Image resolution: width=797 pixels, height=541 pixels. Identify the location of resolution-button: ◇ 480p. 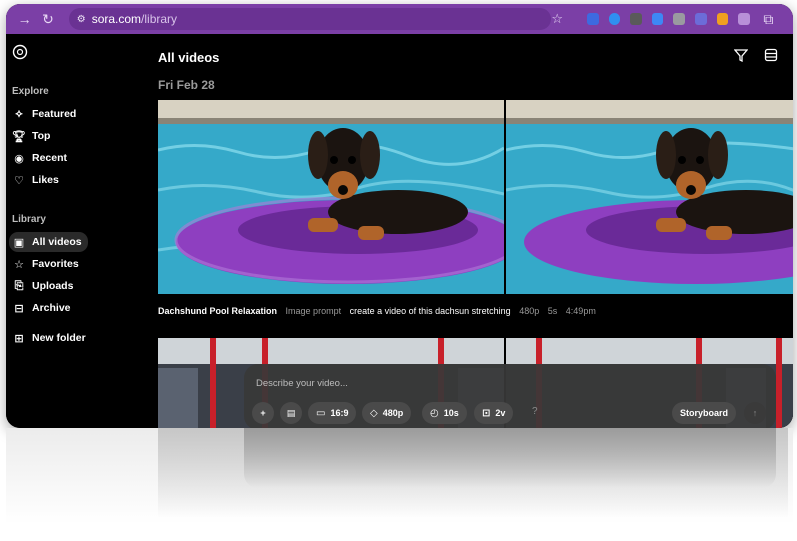
(387, 413).